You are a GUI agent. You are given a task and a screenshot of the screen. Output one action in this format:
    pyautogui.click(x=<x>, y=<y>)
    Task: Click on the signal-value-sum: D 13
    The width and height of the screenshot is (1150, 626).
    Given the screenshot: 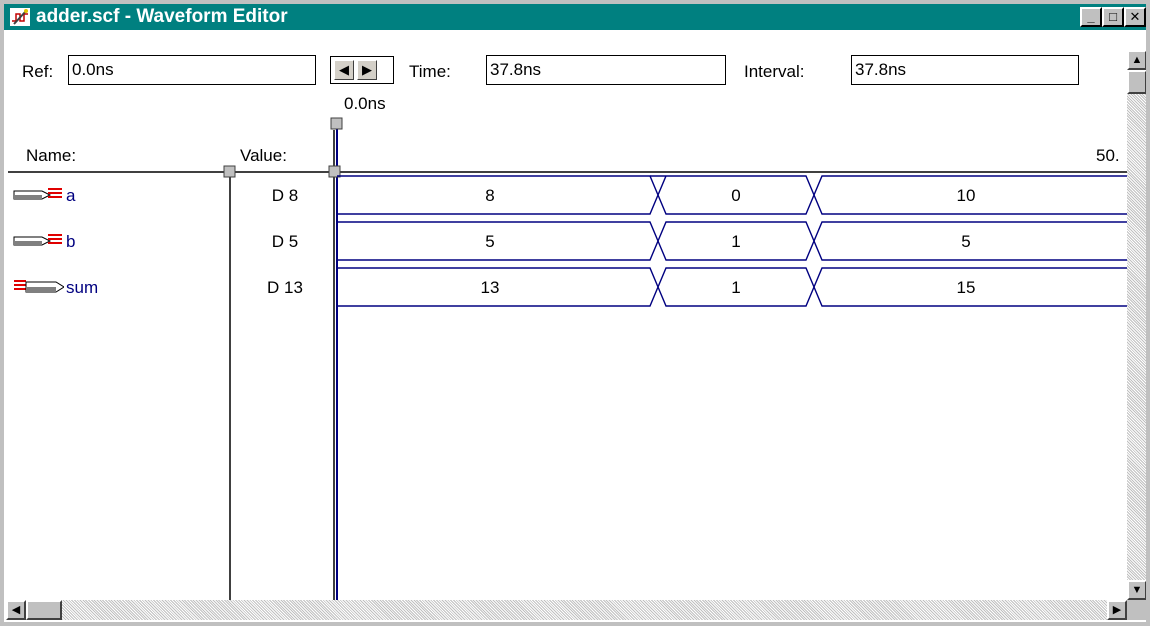 What is the action you would take?
    pyautogui.click(x=285, y=287)
    